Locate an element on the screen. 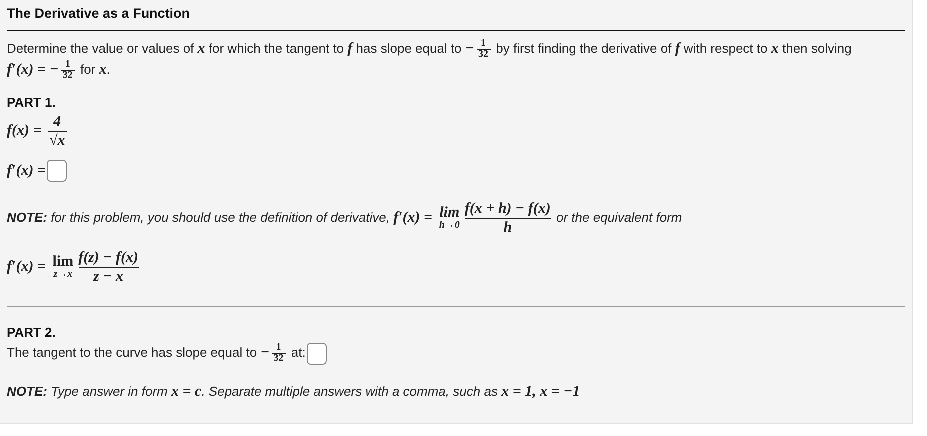 The image size is (927, 436). part-heading: PART 2. is located at coordinates (32, 333).